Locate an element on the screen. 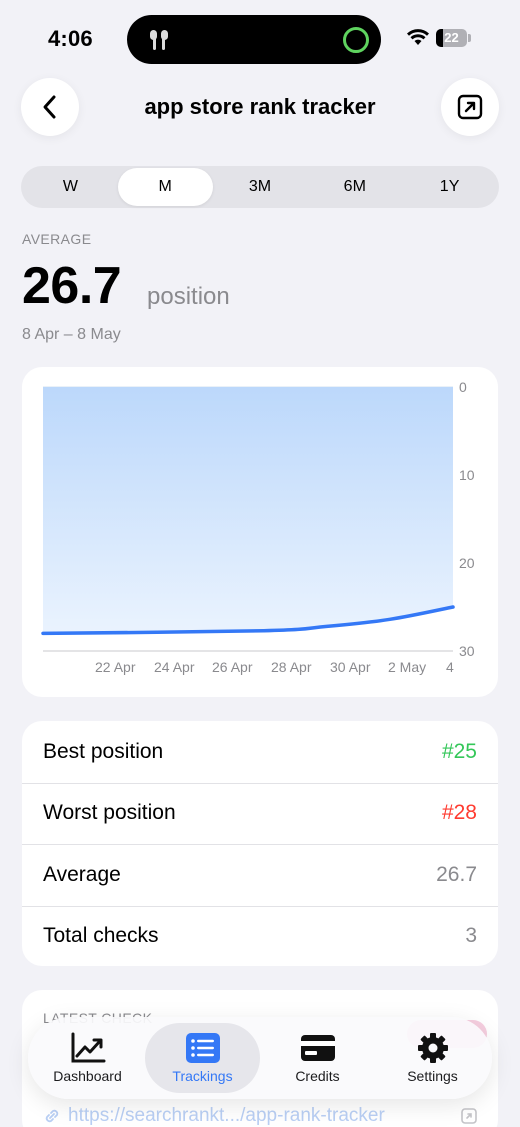  tab-label: Trackings is located at coordinates (202, 1076).